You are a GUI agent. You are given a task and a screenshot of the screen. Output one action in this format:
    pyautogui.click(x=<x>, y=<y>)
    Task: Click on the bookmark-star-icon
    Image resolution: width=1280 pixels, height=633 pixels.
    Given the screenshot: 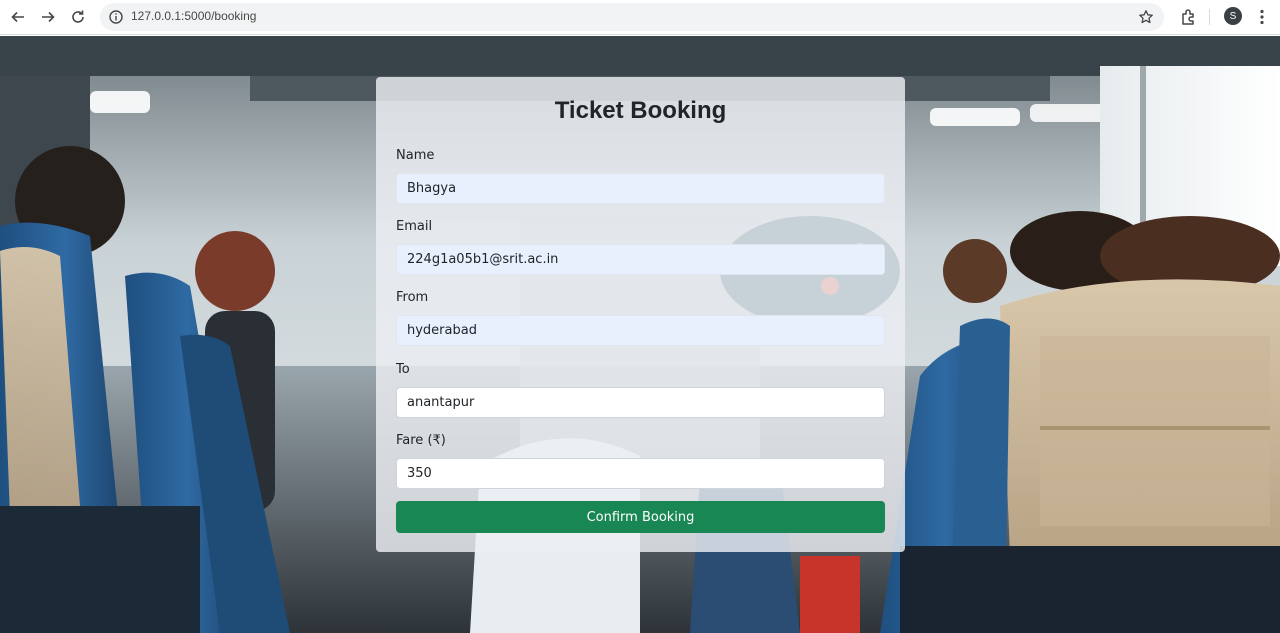 What is the action you would take?
    pyautogui.click(x=1146, y=17)
    